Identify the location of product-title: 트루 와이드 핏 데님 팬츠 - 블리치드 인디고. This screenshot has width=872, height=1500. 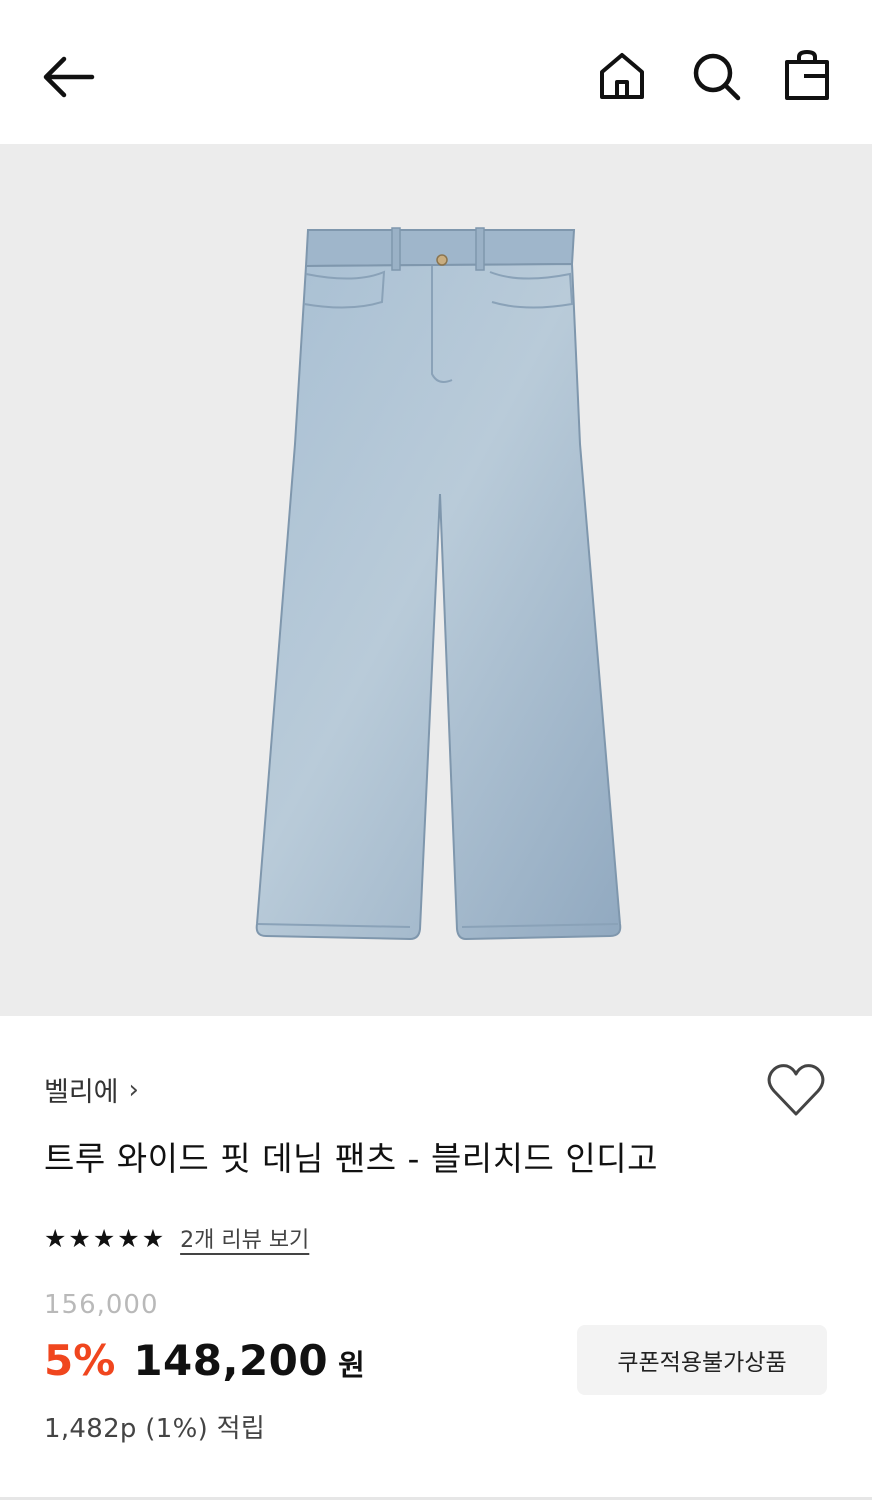
(351, 1158).